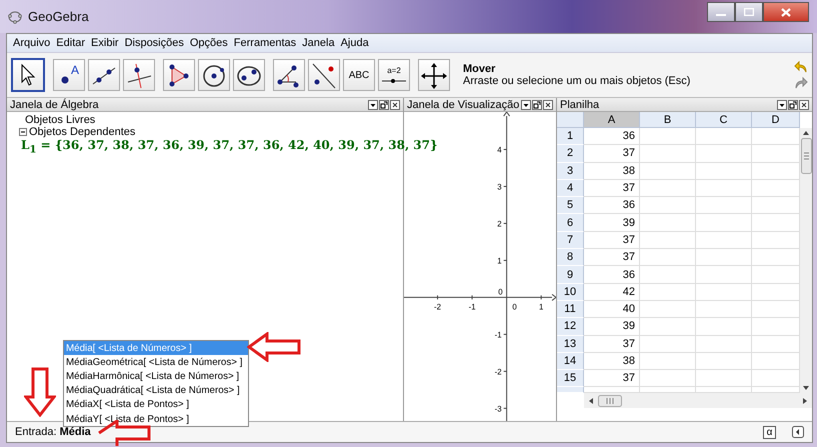  I want to click on undo-icon, so click(801, 67).